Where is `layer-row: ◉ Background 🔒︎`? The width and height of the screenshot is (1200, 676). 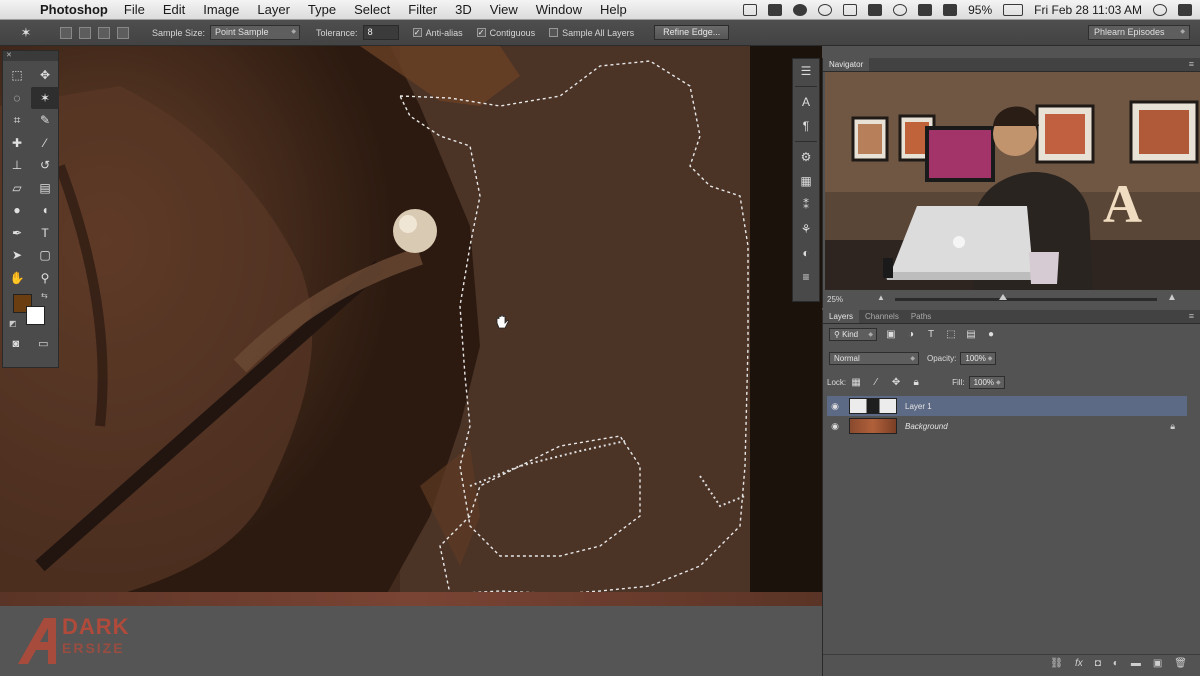
layer-row: ◉ Background 🔒︎ is located at coordinates (1007, 426).